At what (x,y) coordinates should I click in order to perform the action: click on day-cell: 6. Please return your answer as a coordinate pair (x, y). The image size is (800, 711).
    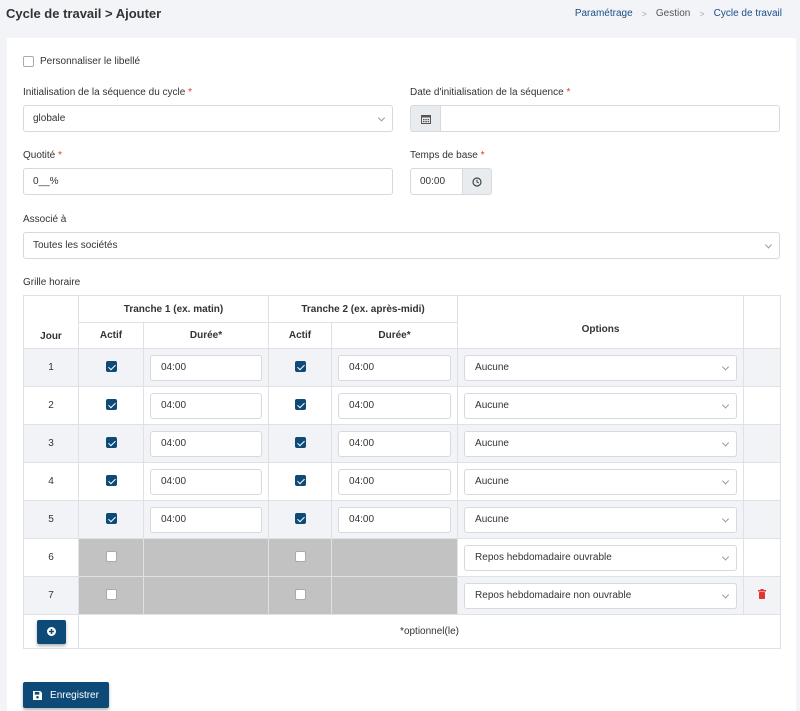
    Looking at the image, I should click on (51, 557).